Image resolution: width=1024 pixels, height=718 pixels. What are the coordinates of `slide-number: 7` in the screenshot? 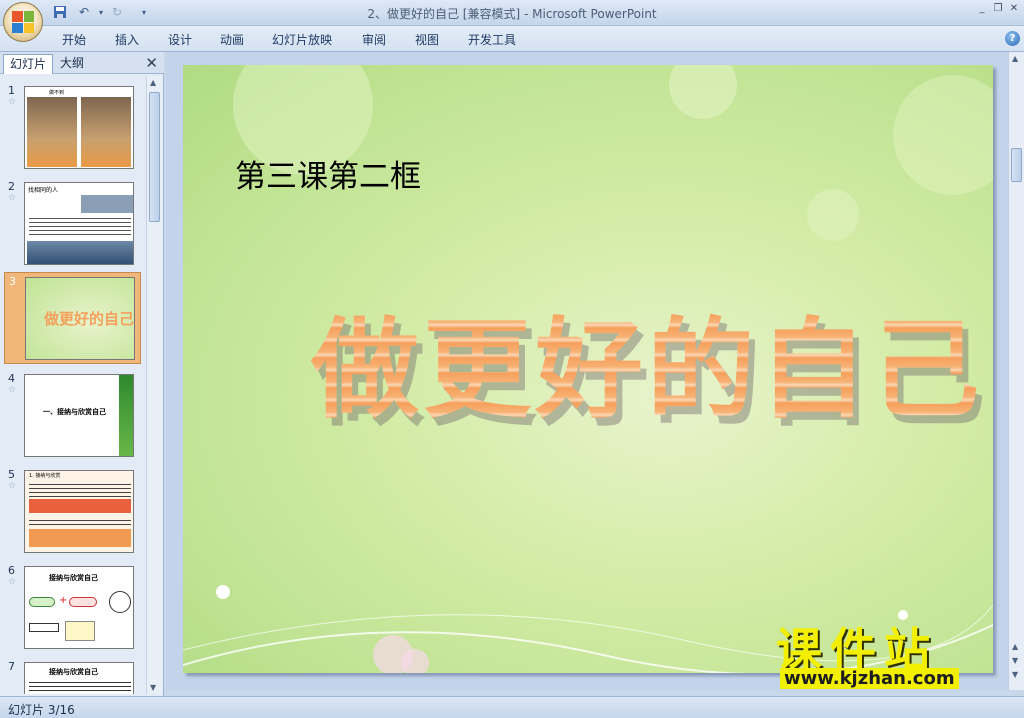 It's located at (11, 666).